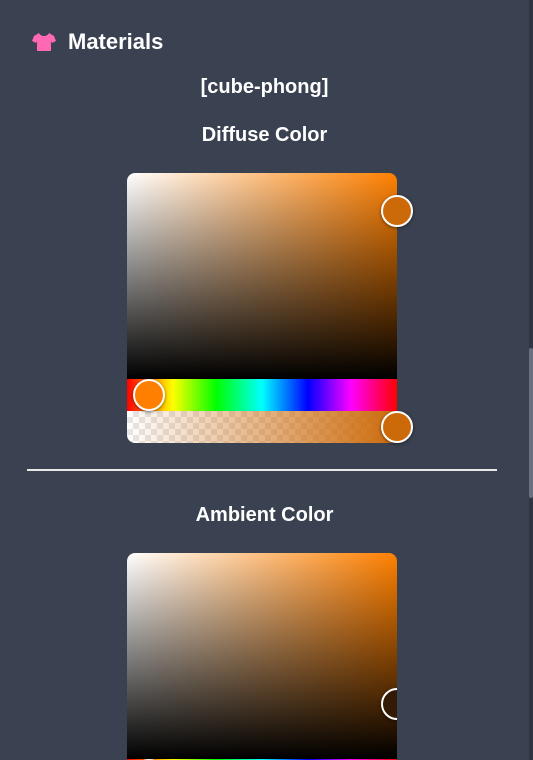  What do you see at coordinates (531, 423) in the screenshot?
I see `scrollbar-thumb` at bounding box center [531, 423].